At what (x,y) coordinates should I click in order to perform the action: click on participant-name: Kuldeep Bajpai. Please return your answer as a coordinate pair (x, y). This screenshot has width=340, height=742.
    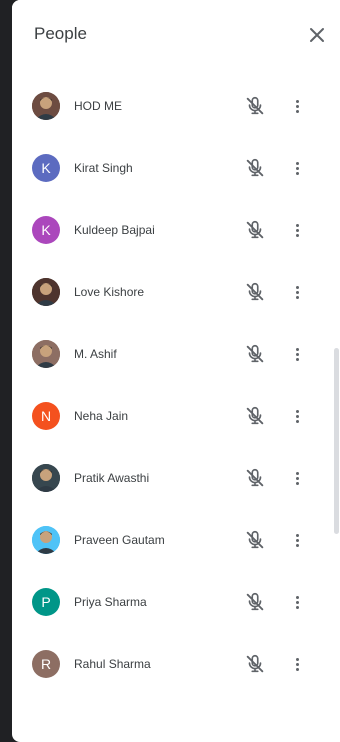
    Looking at the image, I should click on (114, 230).